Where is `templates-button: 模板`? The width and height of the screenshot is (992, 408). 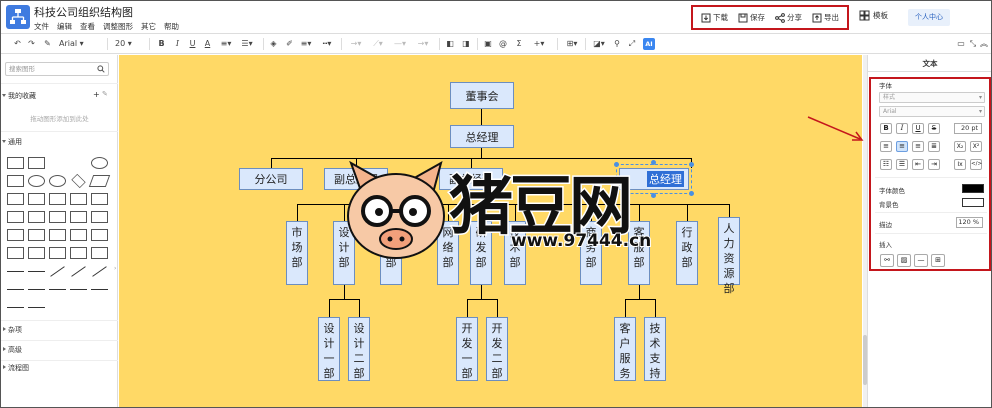 templates-button: 模板 is located at coordinates (873, 15).